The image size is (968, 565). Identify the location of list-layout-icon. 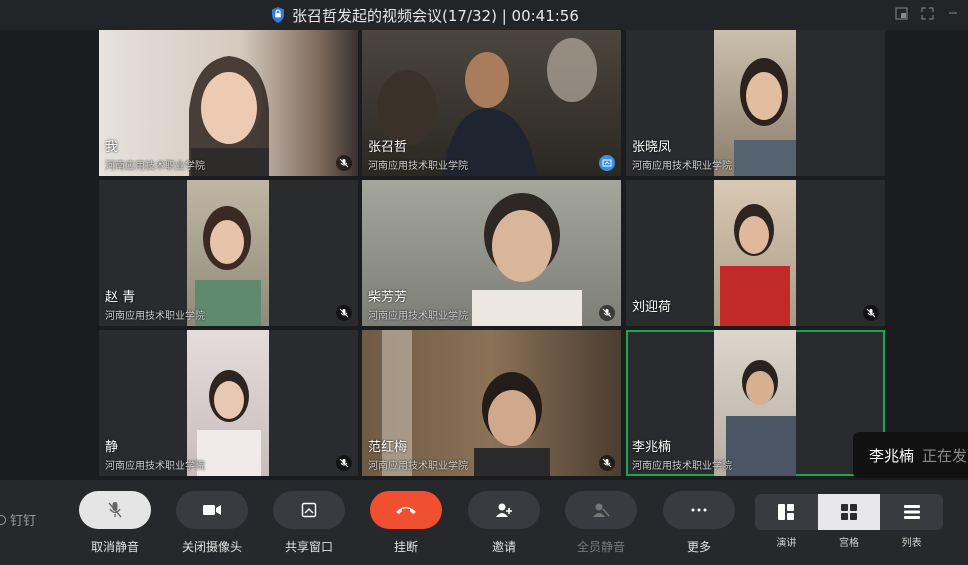
(911, 512).